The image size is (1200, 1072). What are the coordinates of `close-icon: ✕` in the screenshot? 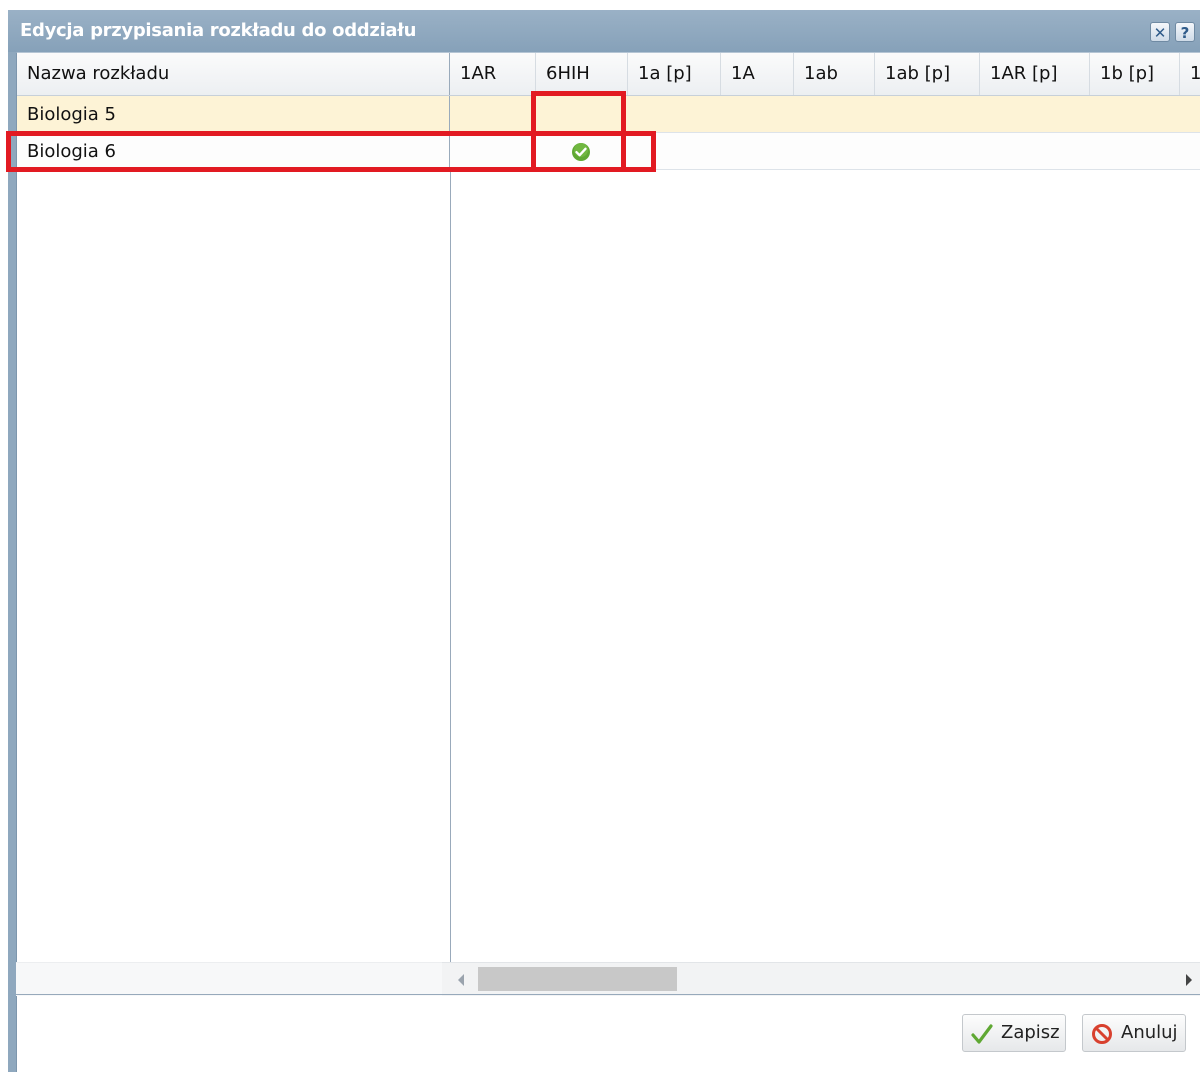 It's located at (1160, 32).